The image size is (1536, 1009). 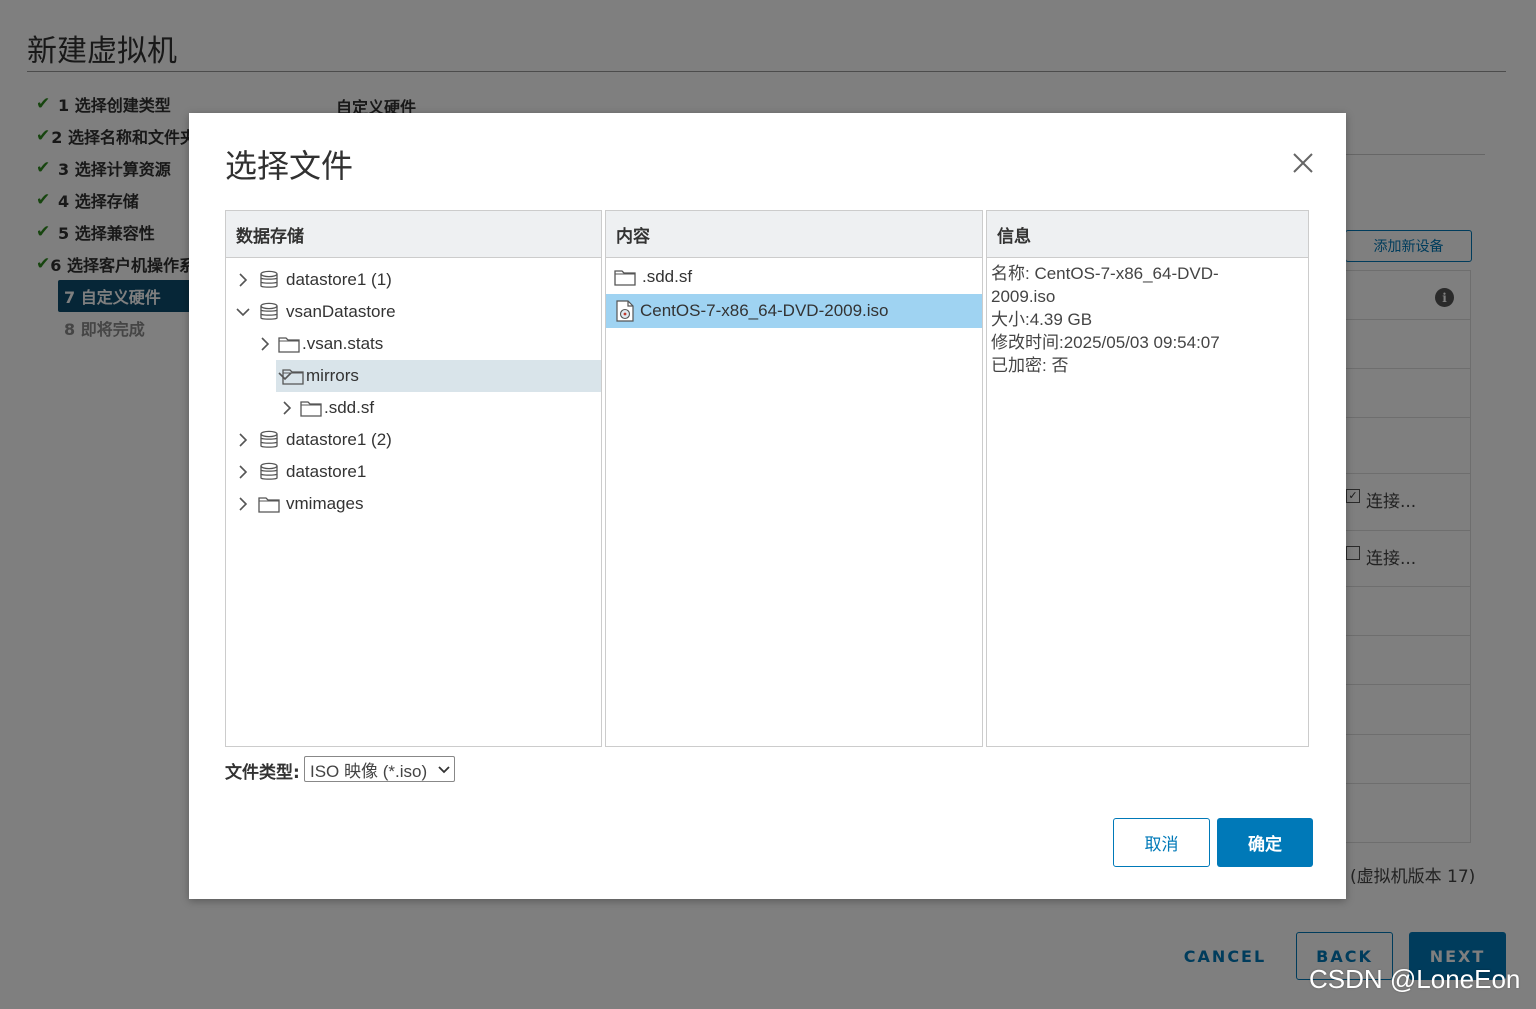 I want to click on info-header: 信息, so click(x=1147, y=234).